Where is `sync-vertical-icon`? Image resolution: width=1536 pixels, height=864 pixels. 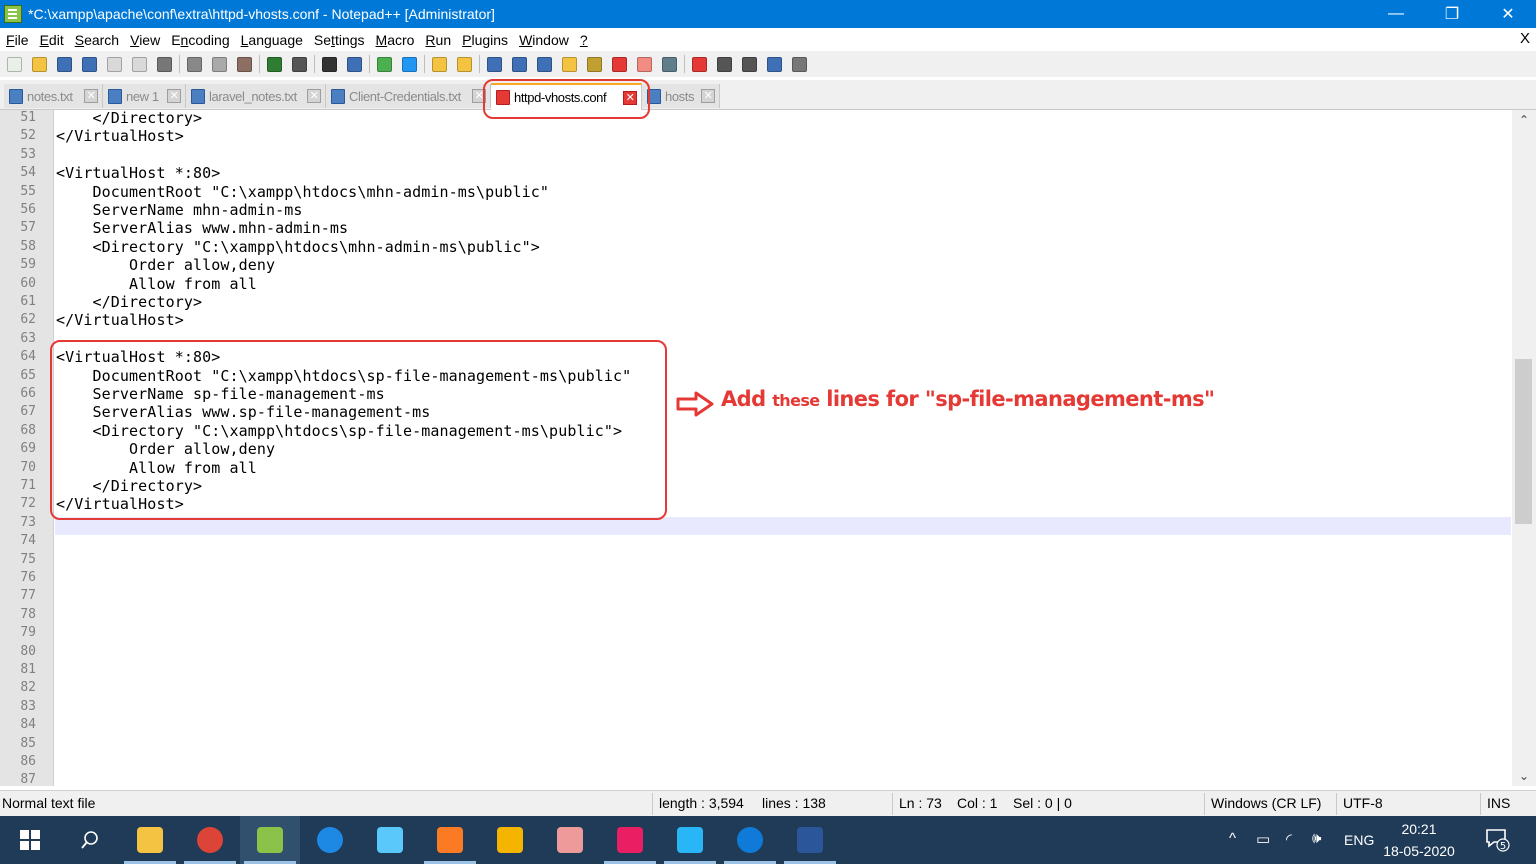 sync-vertical-icon is located at coordinates (439, 64).